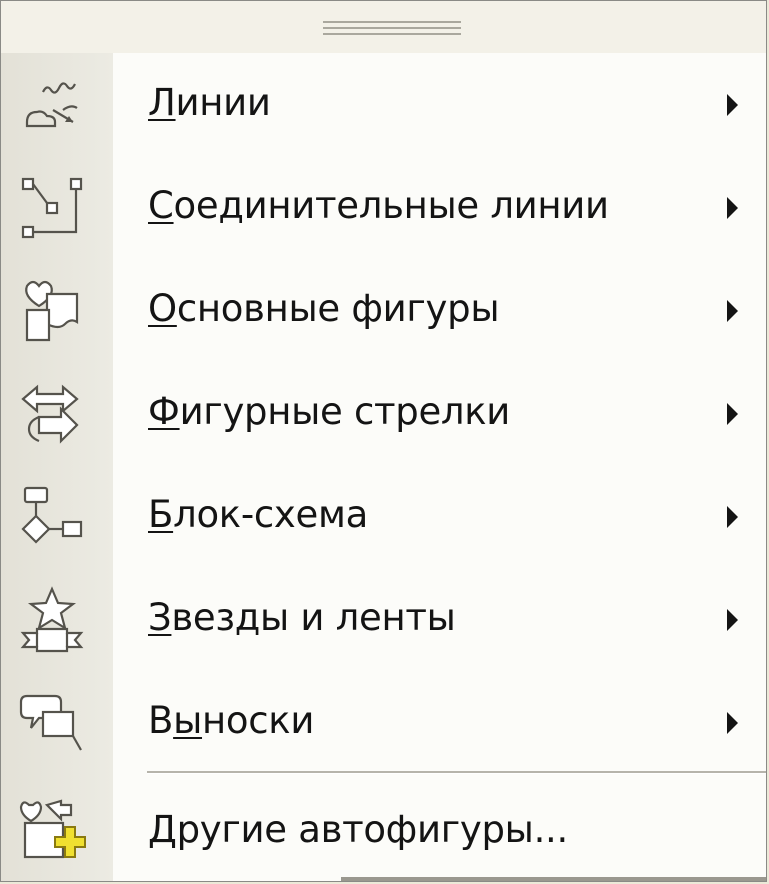  Describe the element at coordinates (52, 311) in the screenshot. I see `basic-shapes-icon` at that location.